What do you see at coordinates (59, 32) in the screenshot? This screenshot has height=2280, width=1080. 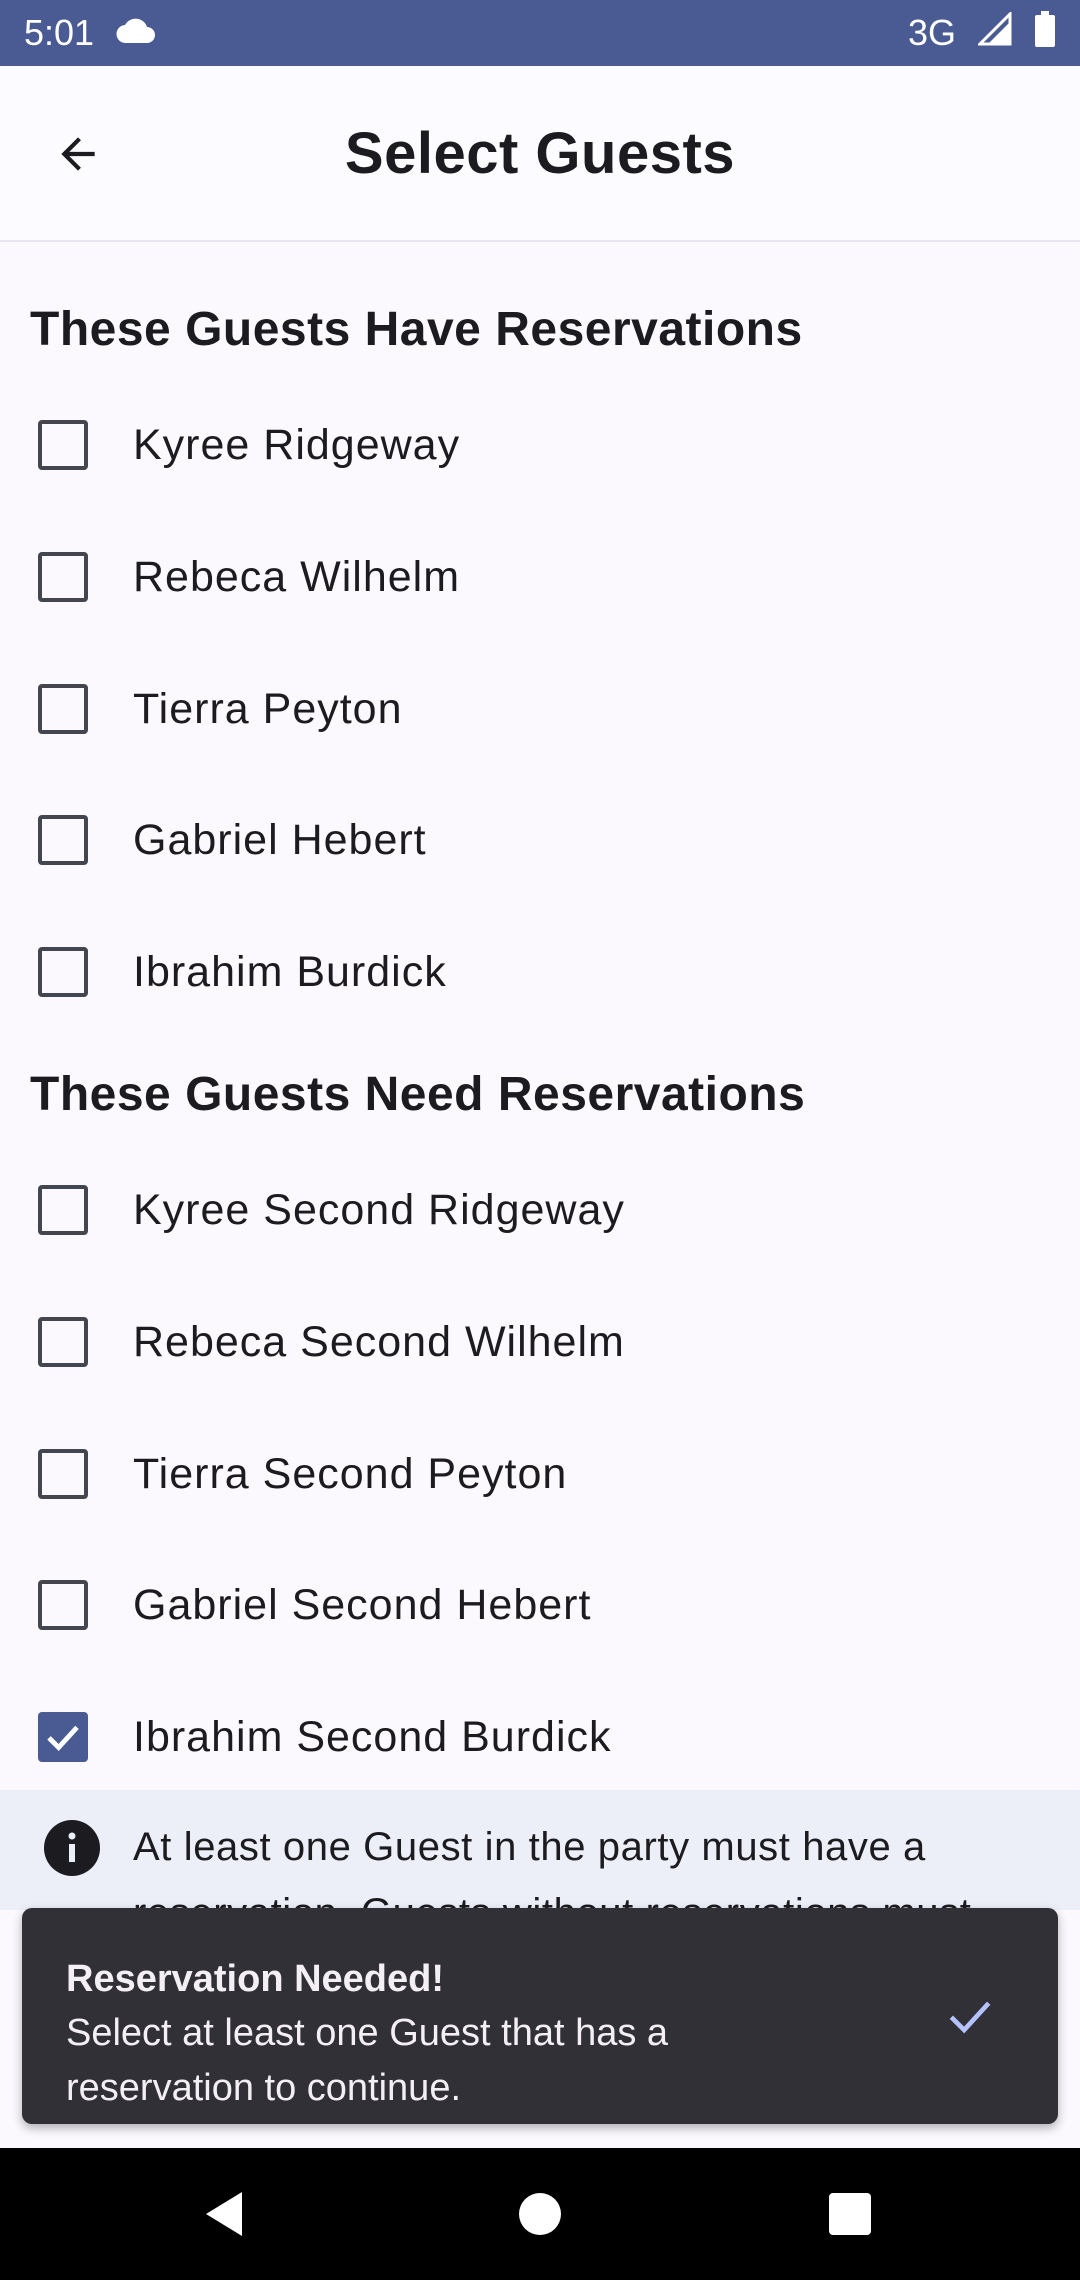 I see `status-time: 5:01` at bounding box center [59, 32].